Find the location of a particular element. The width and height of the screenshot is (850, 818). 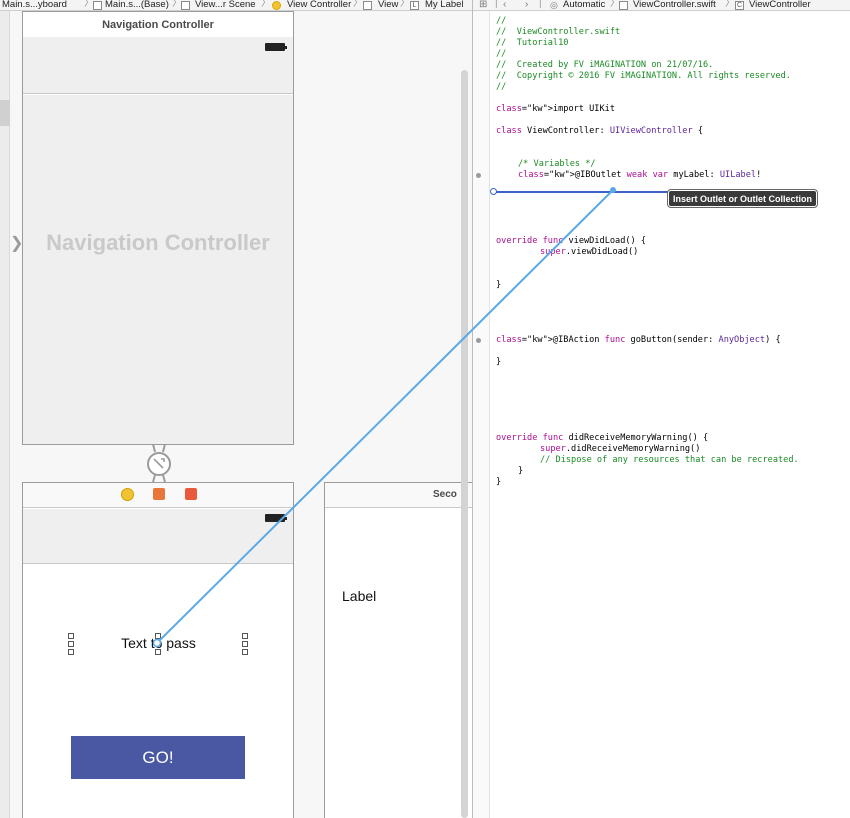

outlet-connection-dot-icon is located at coordinates (478, 175).